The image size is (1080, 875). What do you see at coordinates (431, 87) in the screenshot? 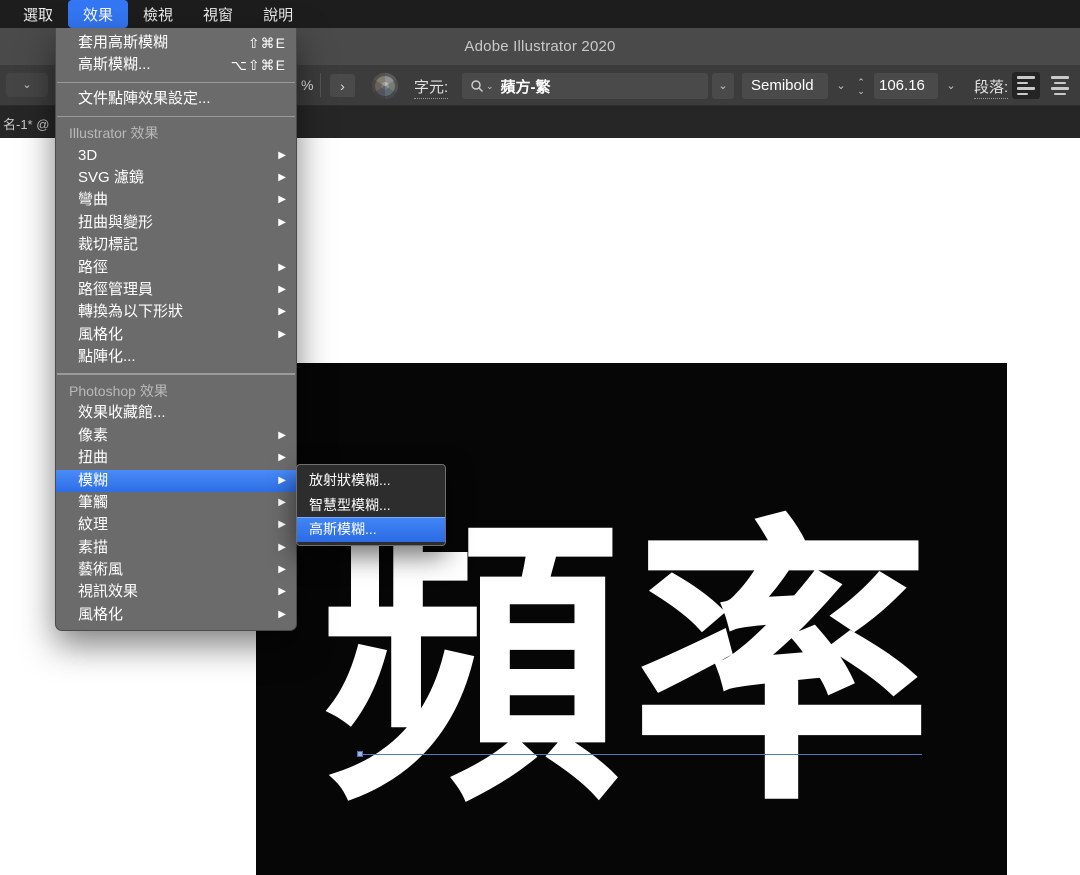
I see `character-panel-link: 字元:` at bounding box center [431, 87].